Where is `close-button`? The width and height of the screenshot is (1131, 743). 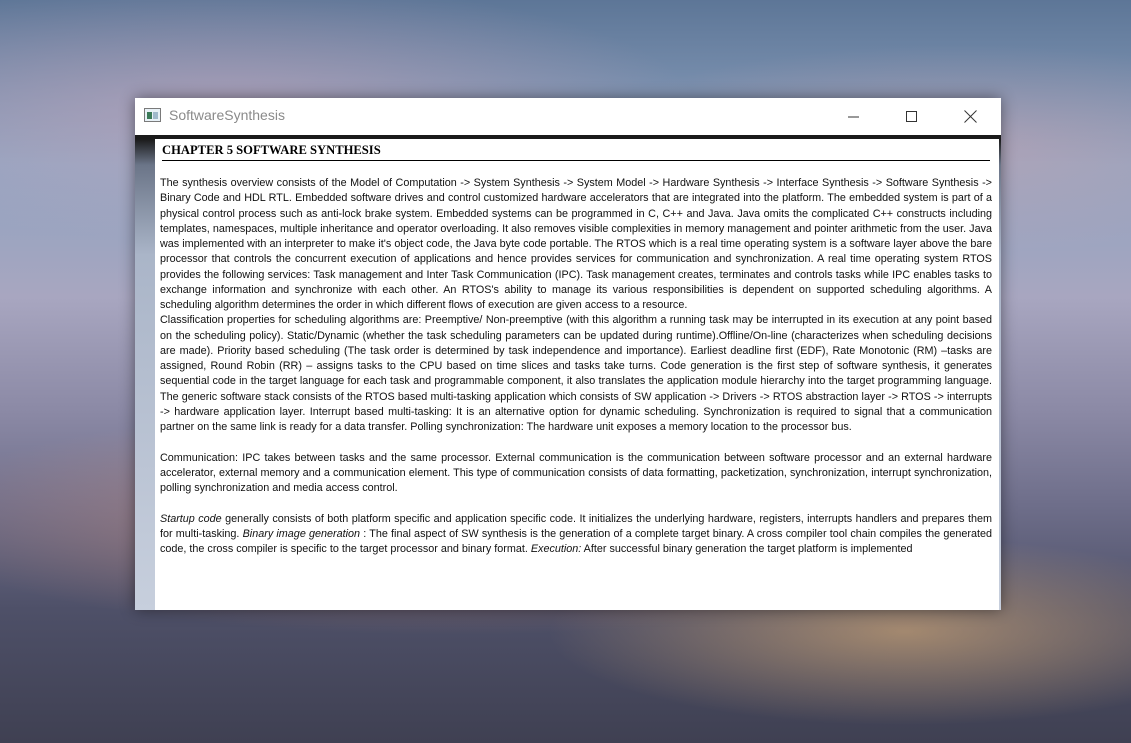
close-button is located at coordinates (970, 116).